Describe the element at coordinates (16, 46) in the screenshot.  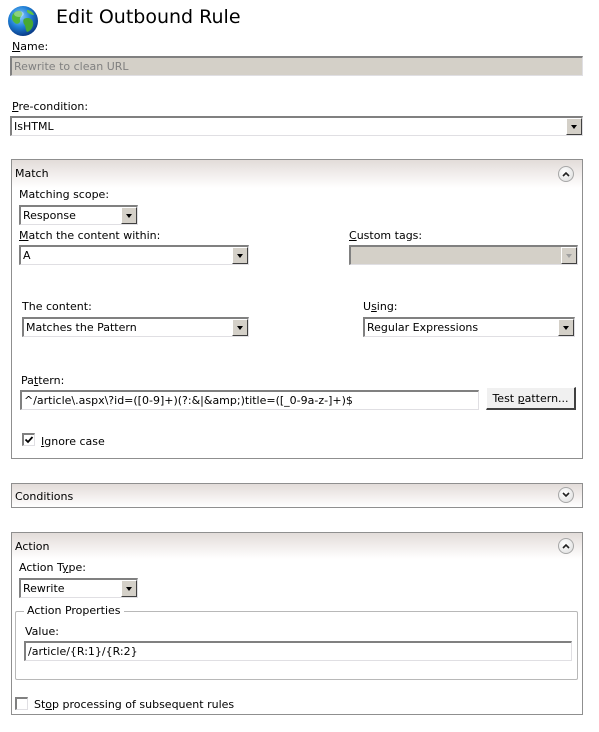
I see `name-label-accel: N` at that location.